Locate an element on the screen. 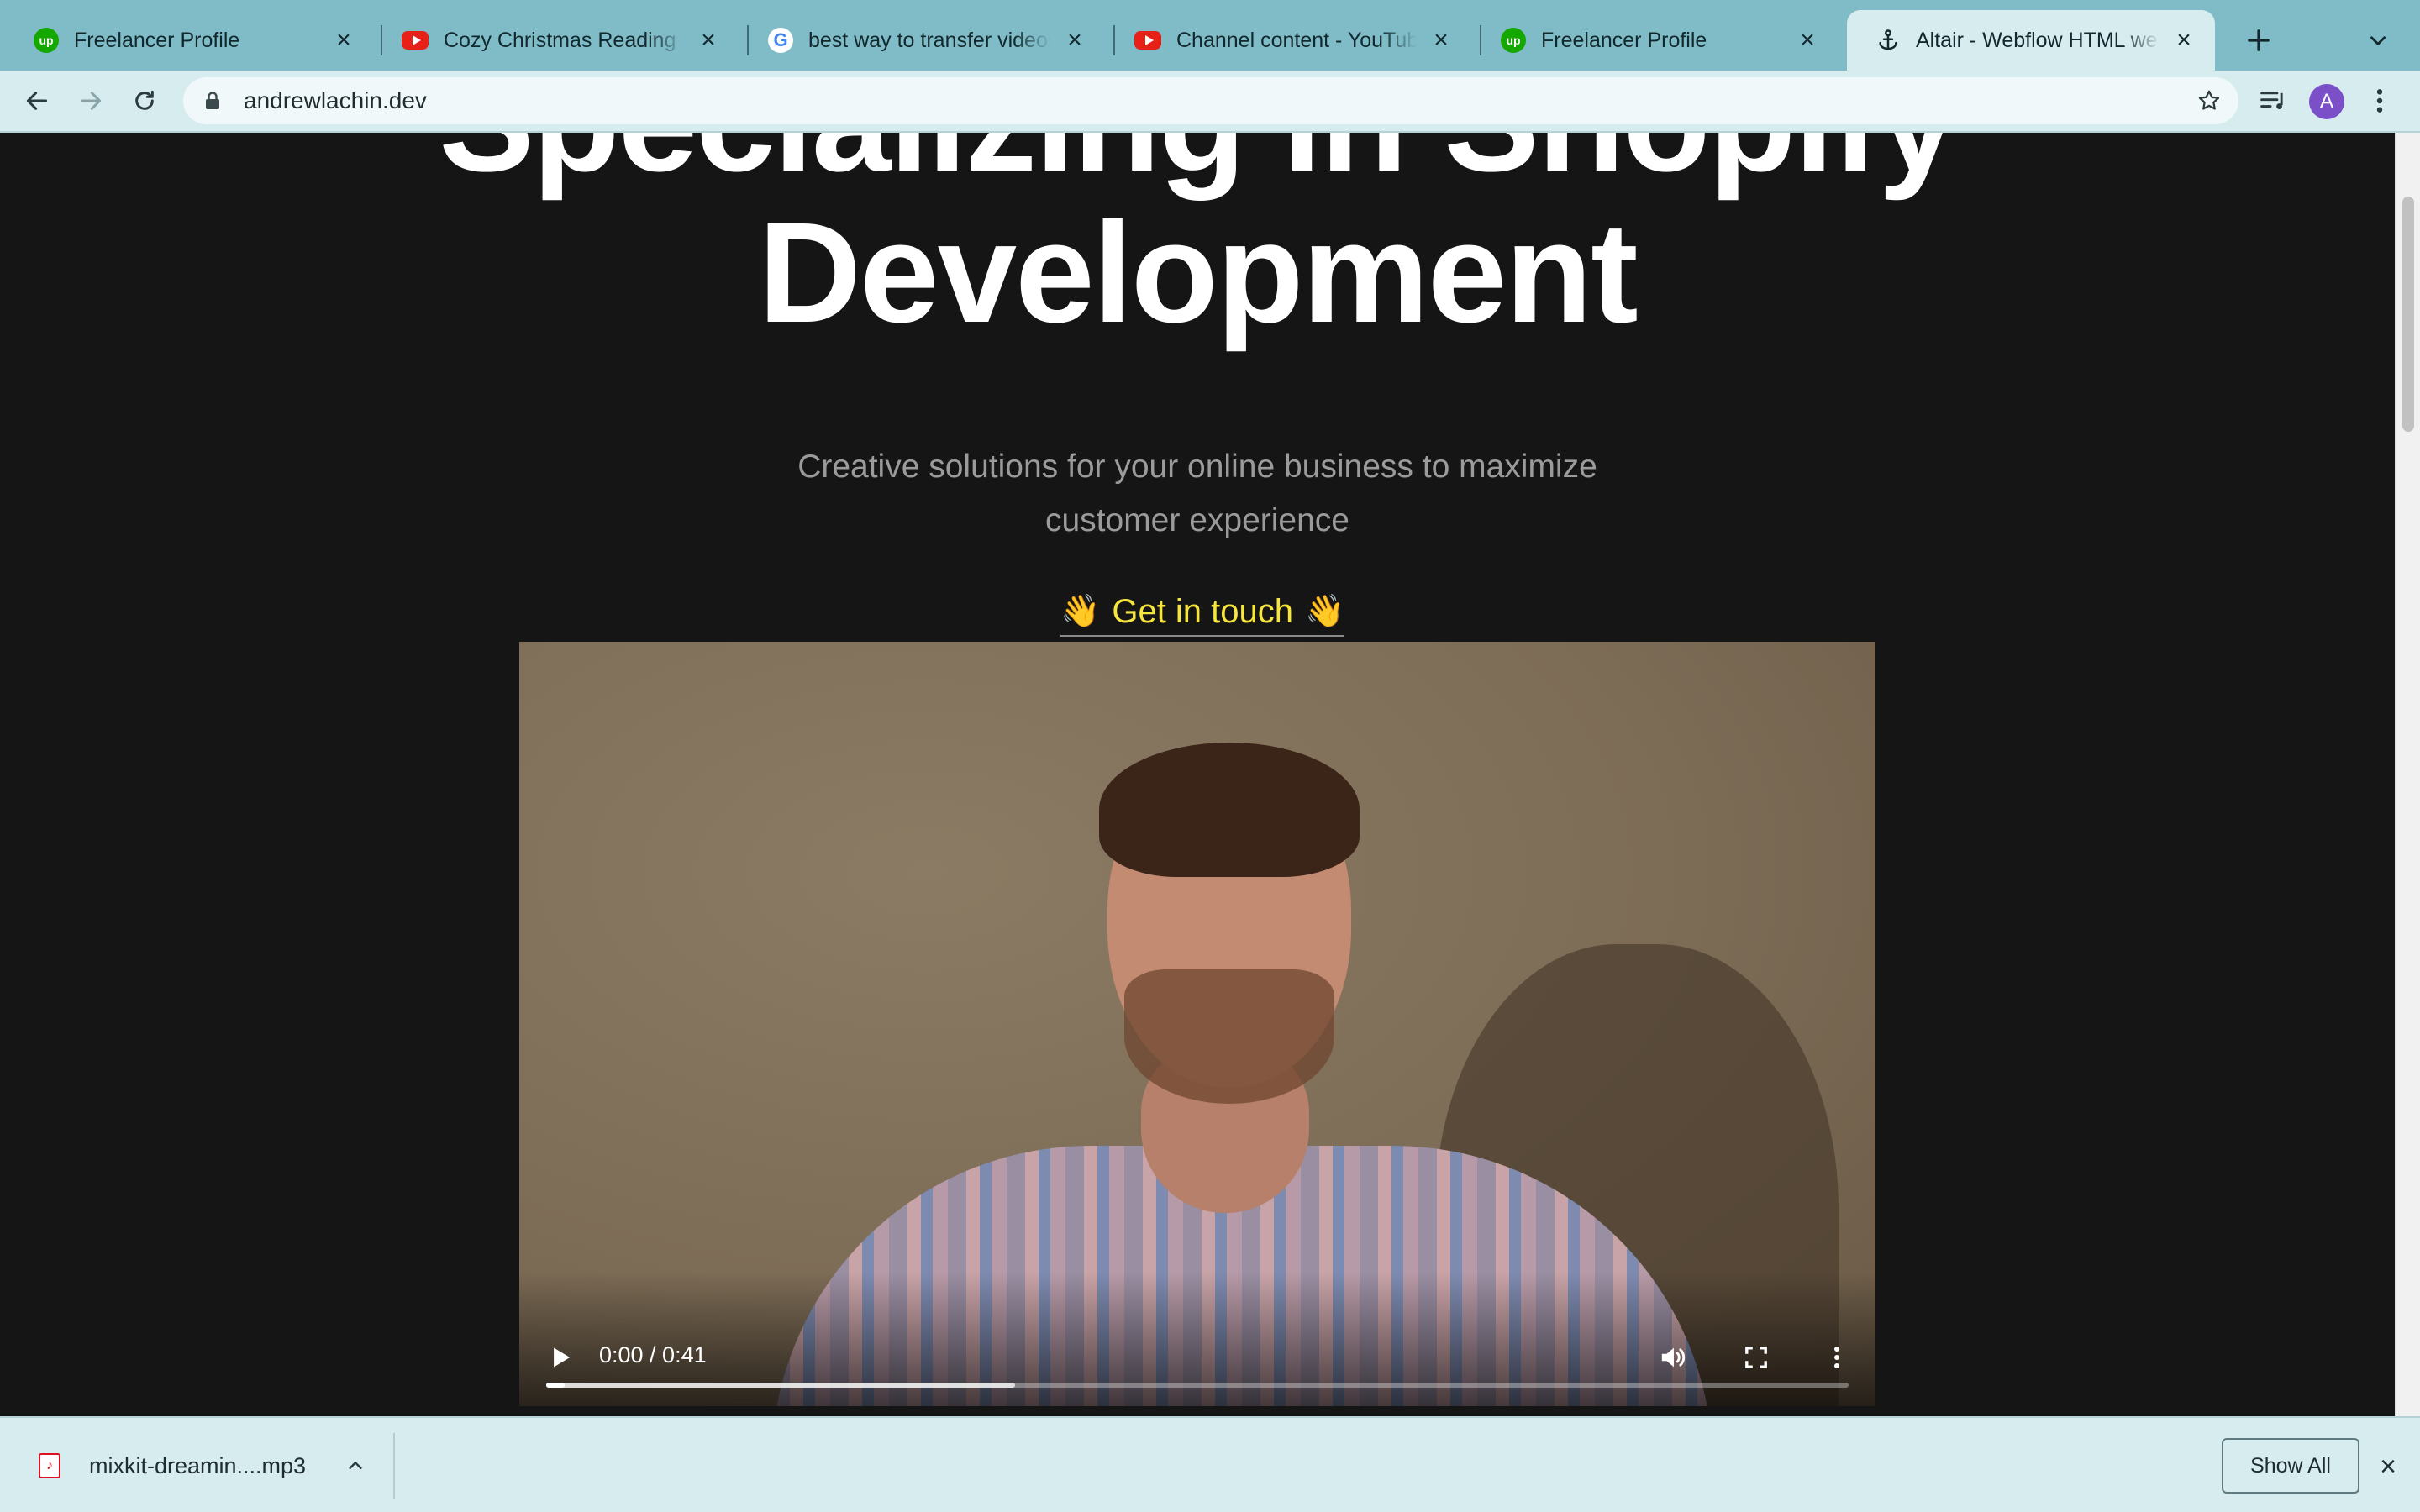  video-fullscreen-button is located at coordinates (1756, 1357).